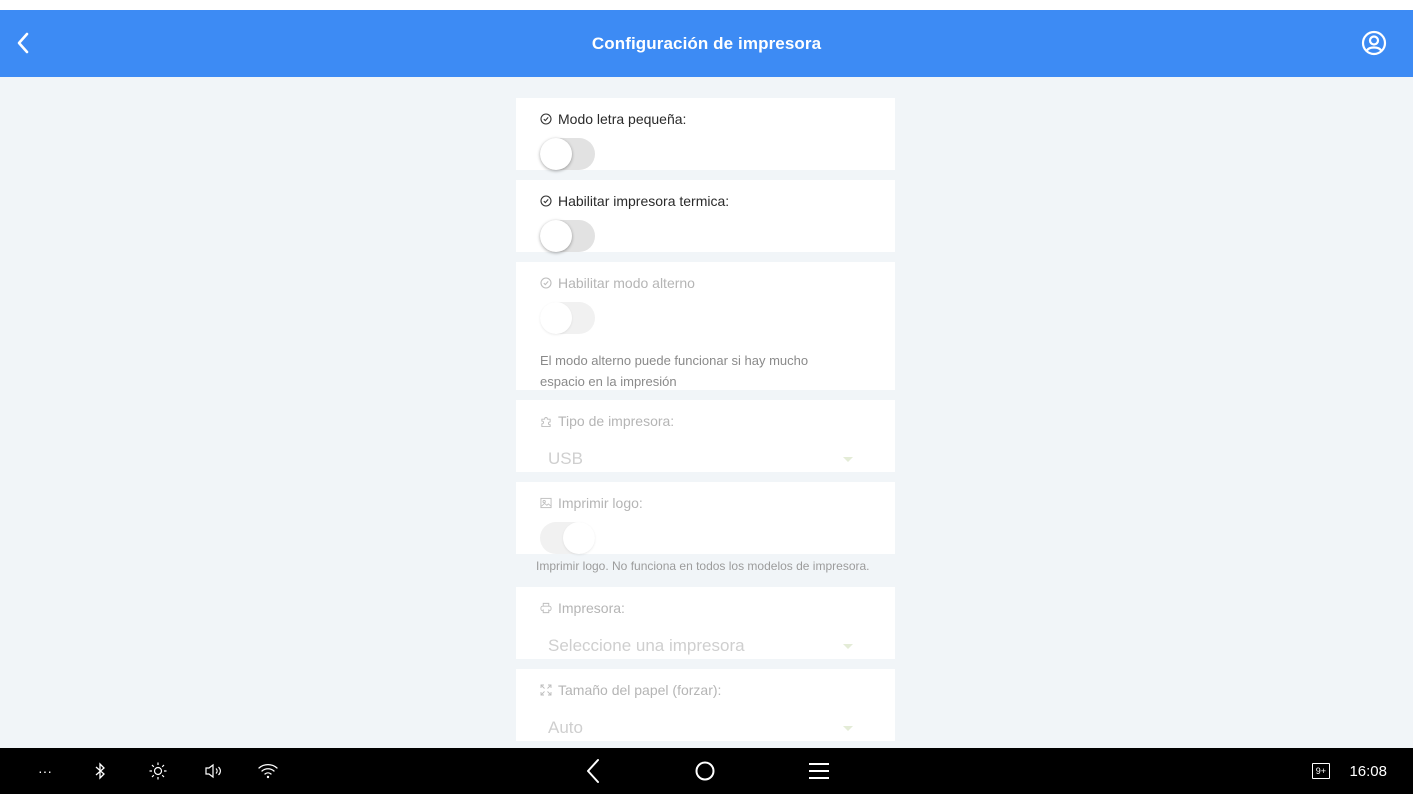 The image size is (1413, 794). What do you see at coordinates (593, 771) in the screenshot?
I see `nav-back-button` at bounding box center [593, 771].